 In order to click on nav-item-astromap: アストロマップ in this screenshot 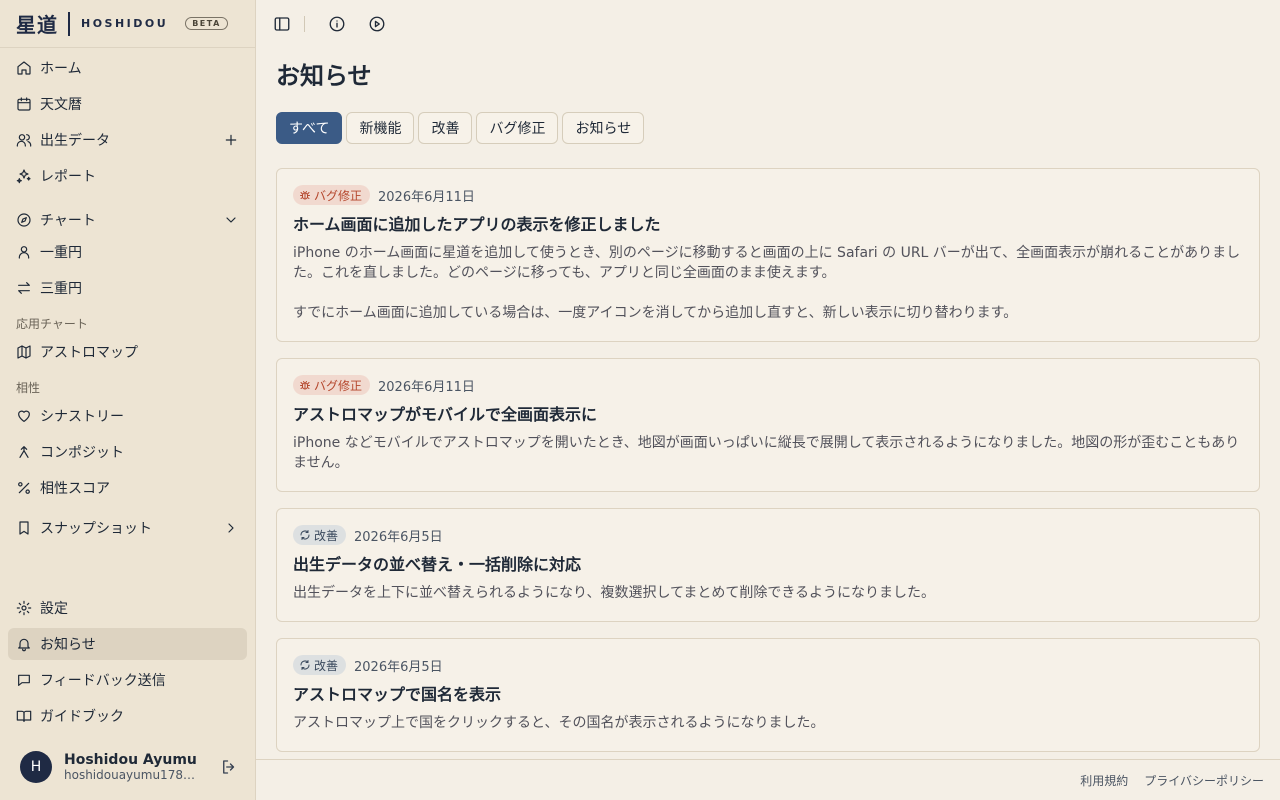, I will do `click(127, 352)`.